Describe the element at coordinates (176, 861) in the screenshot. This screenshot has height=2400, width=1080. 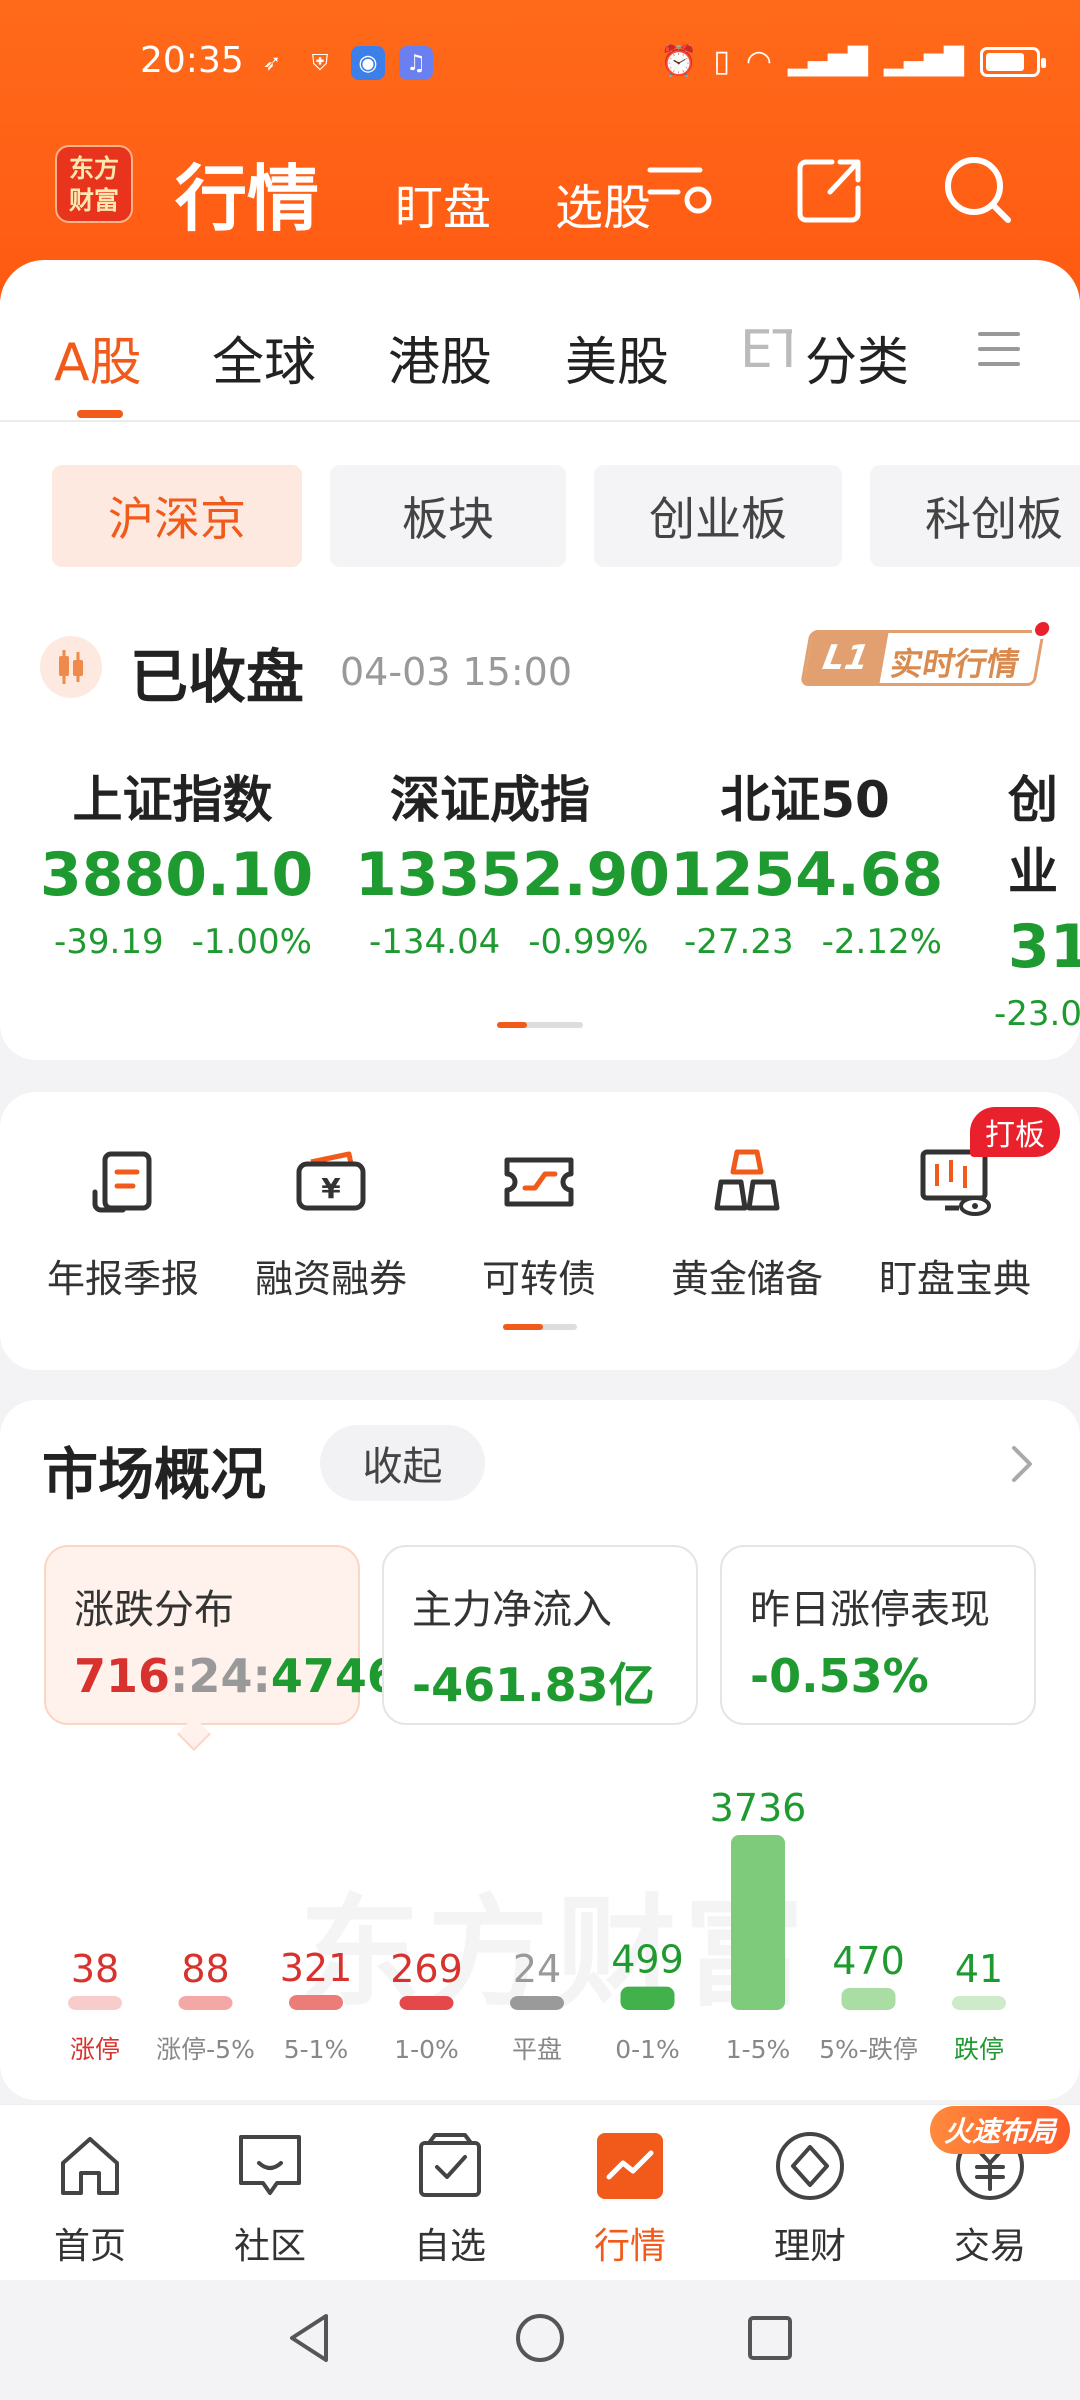
I see `index-sh: 上证指数 3880.10 -39.19 -1.00%` at that location.